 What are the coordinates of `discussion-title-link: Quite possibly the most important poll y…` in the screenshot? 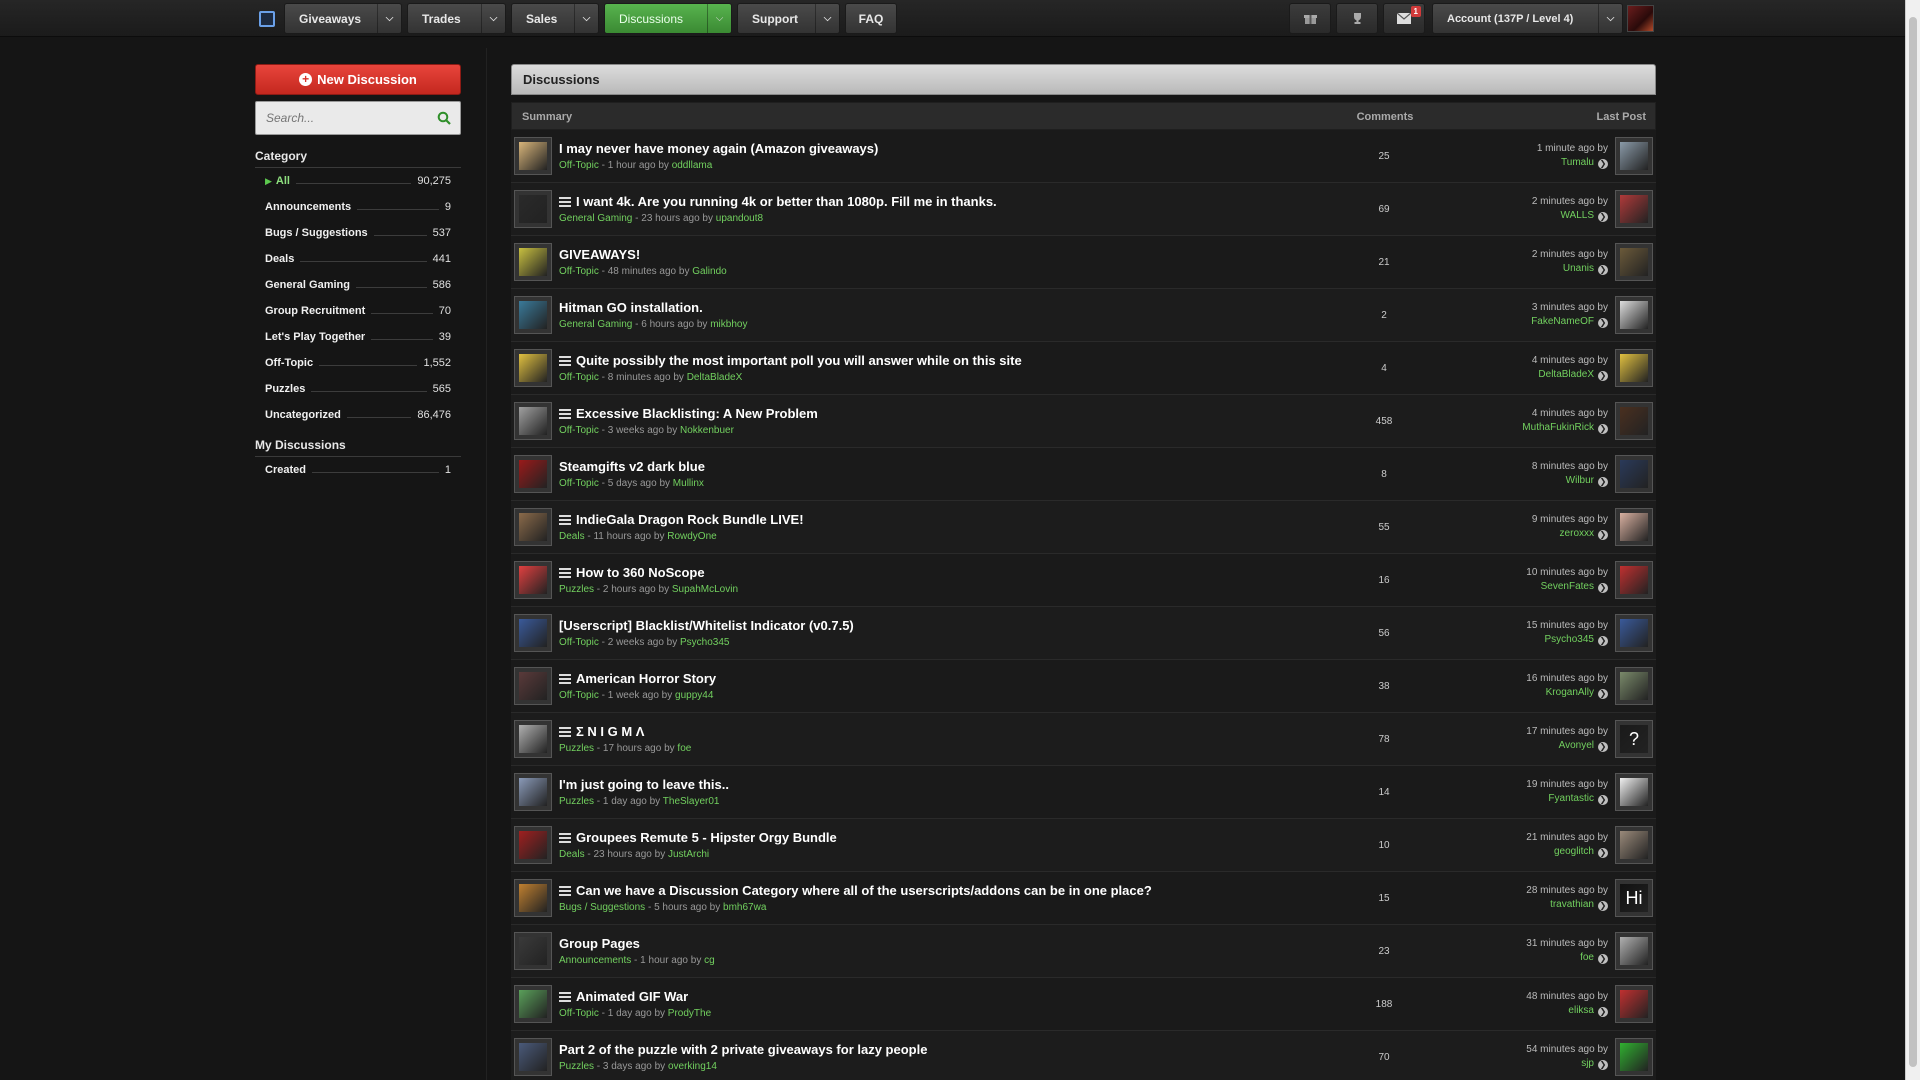 It's located at (799, 360).